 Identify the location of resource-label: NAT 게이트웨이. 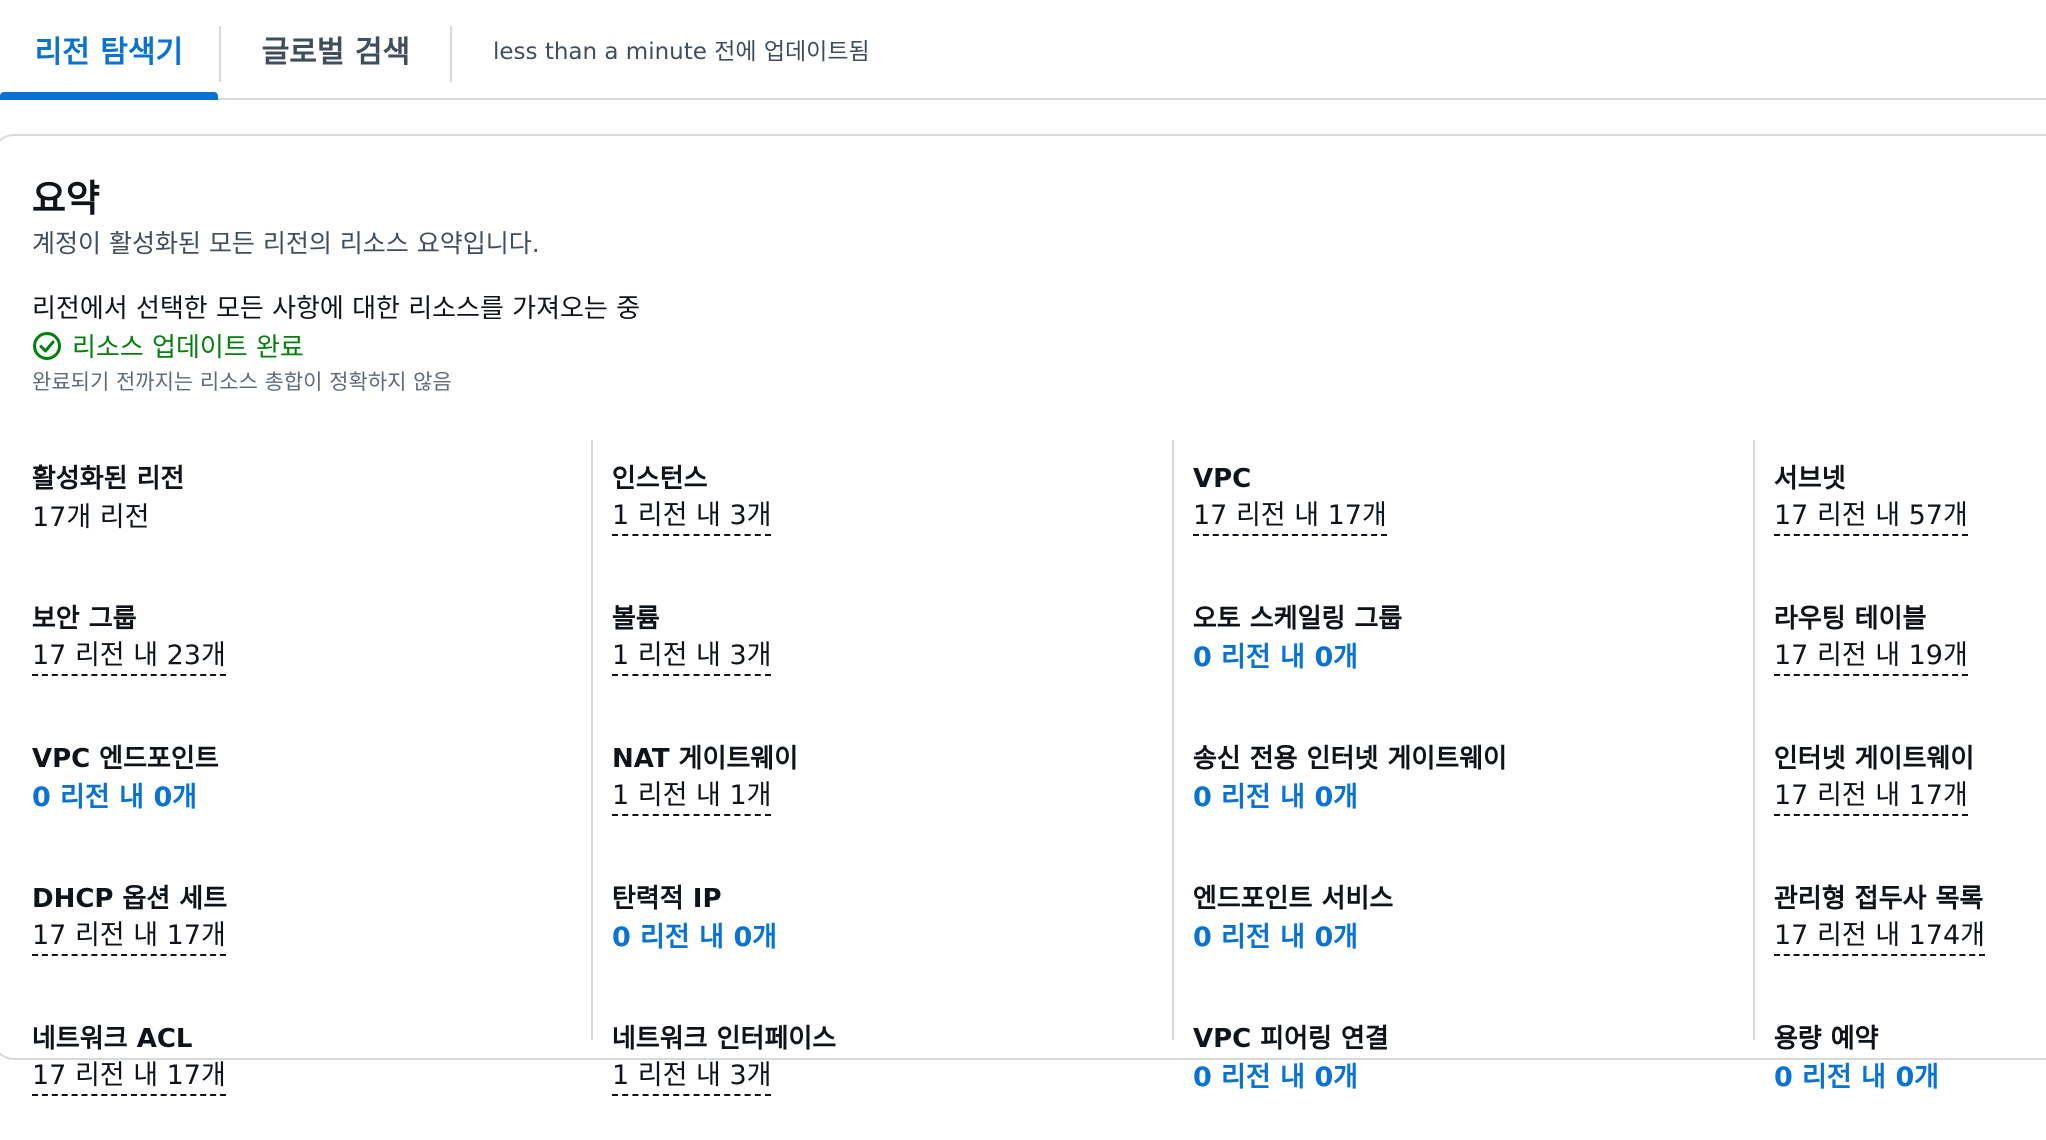
(705, 759).